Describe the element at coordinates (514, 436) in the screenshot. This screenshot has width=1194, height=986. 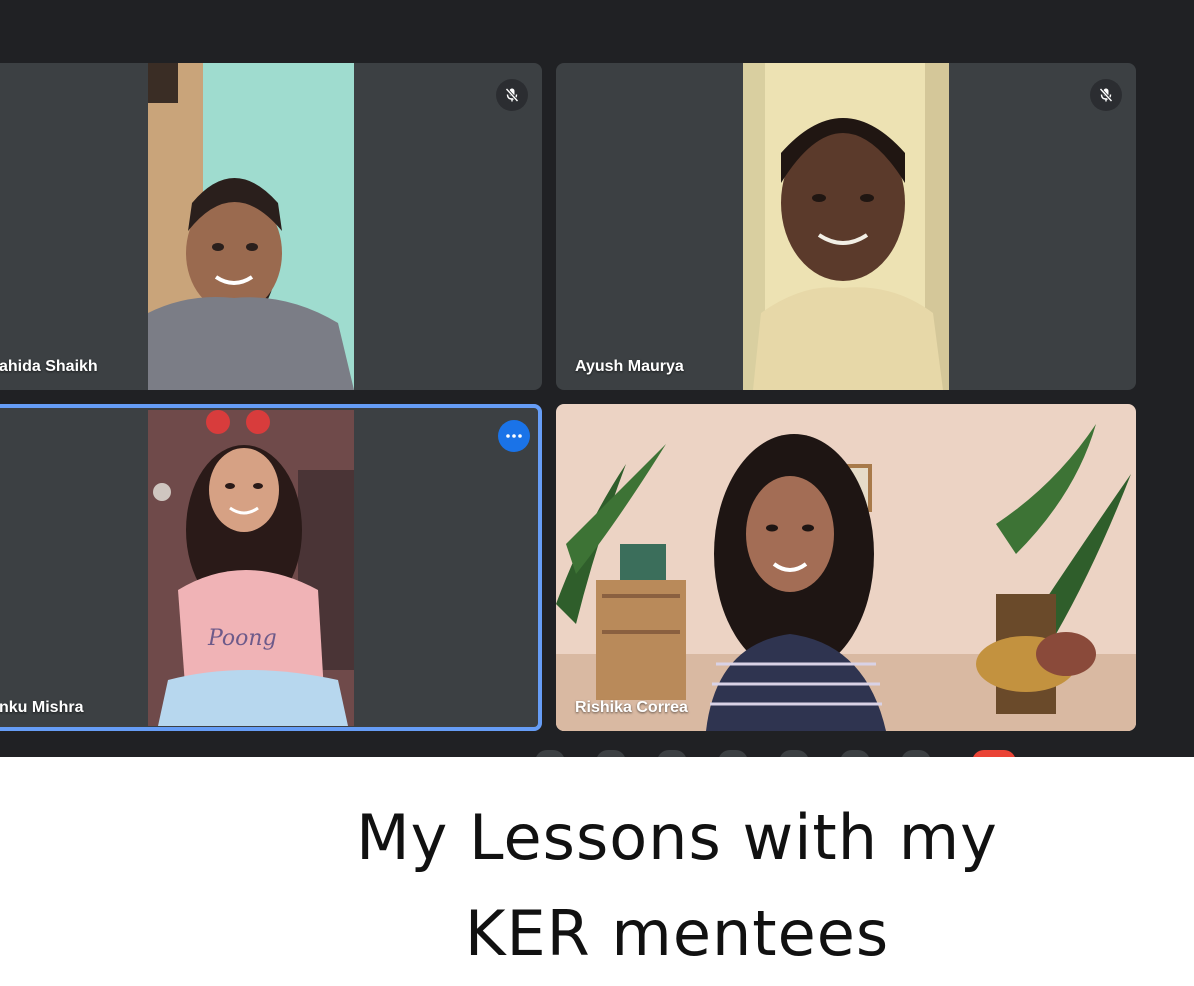
I see `more-options-icon` at that location.